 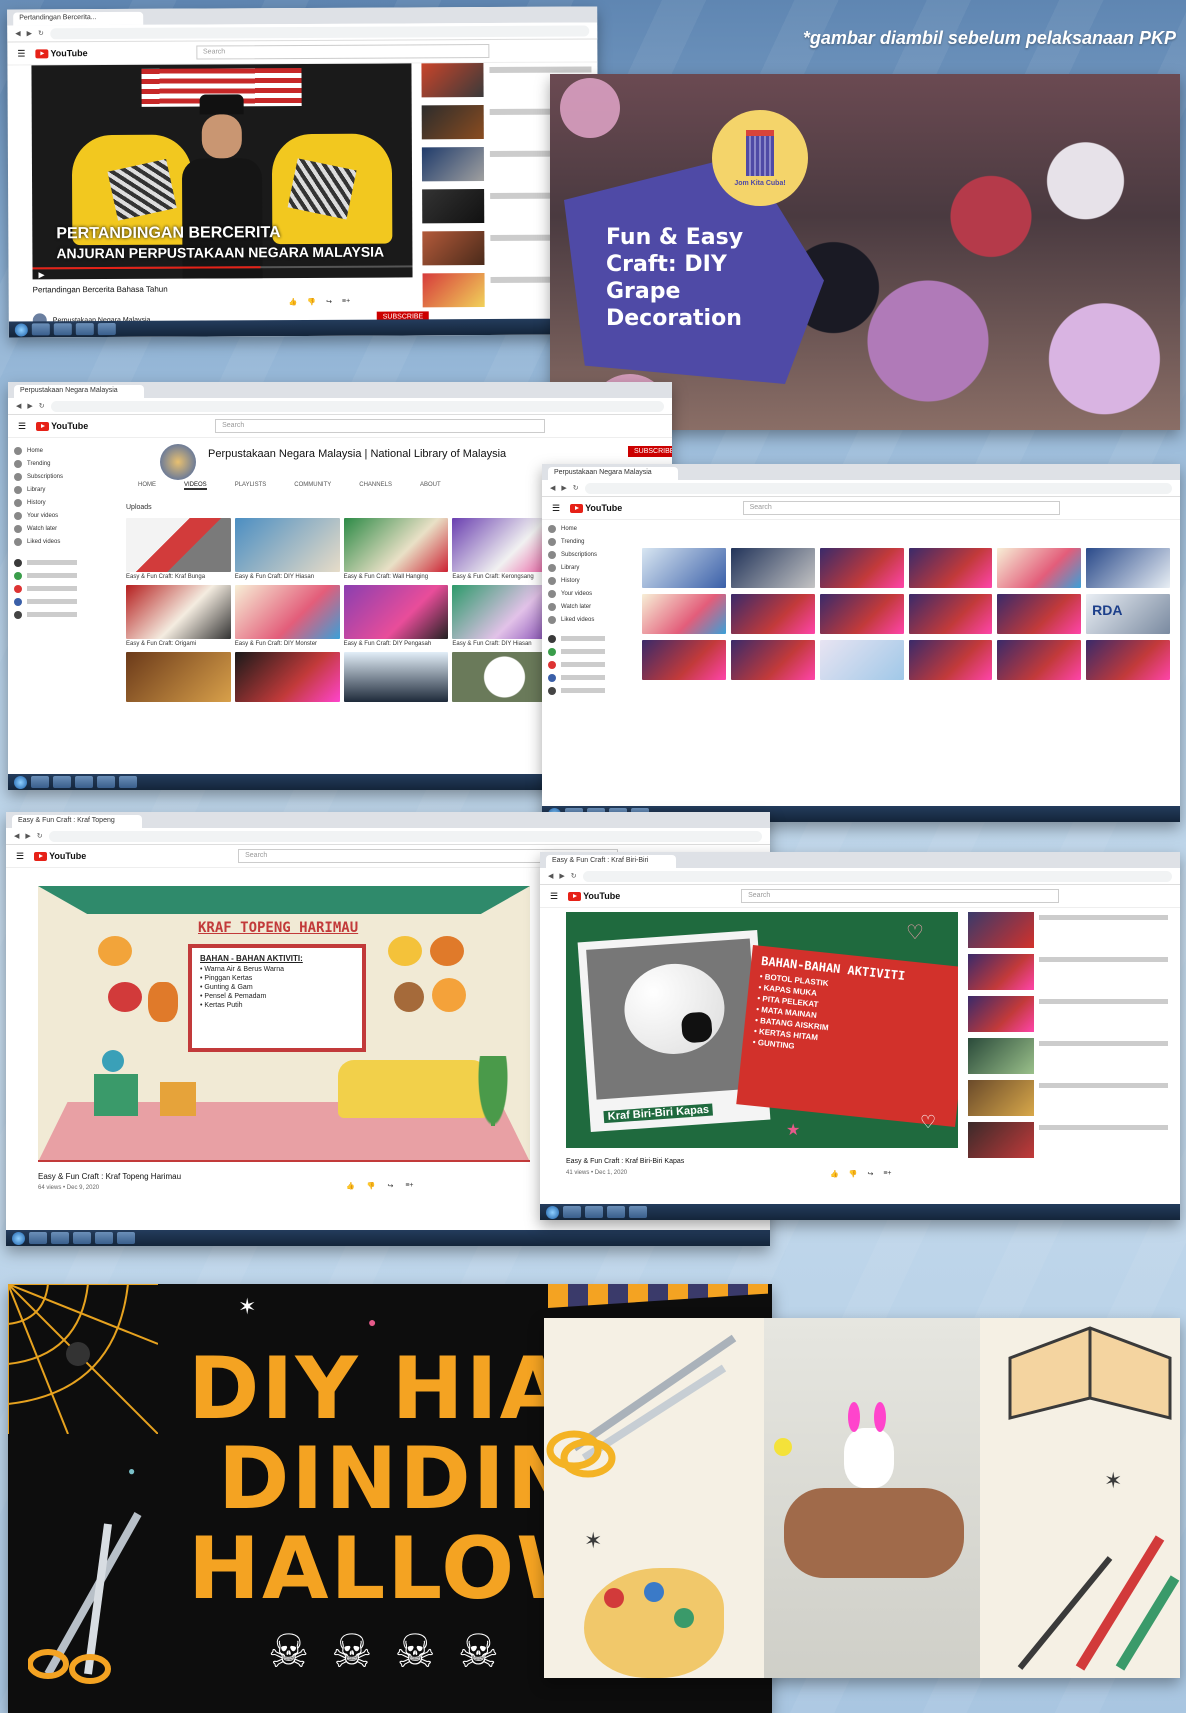 I want to click on channel-avatar, so click(x=178, y=462).